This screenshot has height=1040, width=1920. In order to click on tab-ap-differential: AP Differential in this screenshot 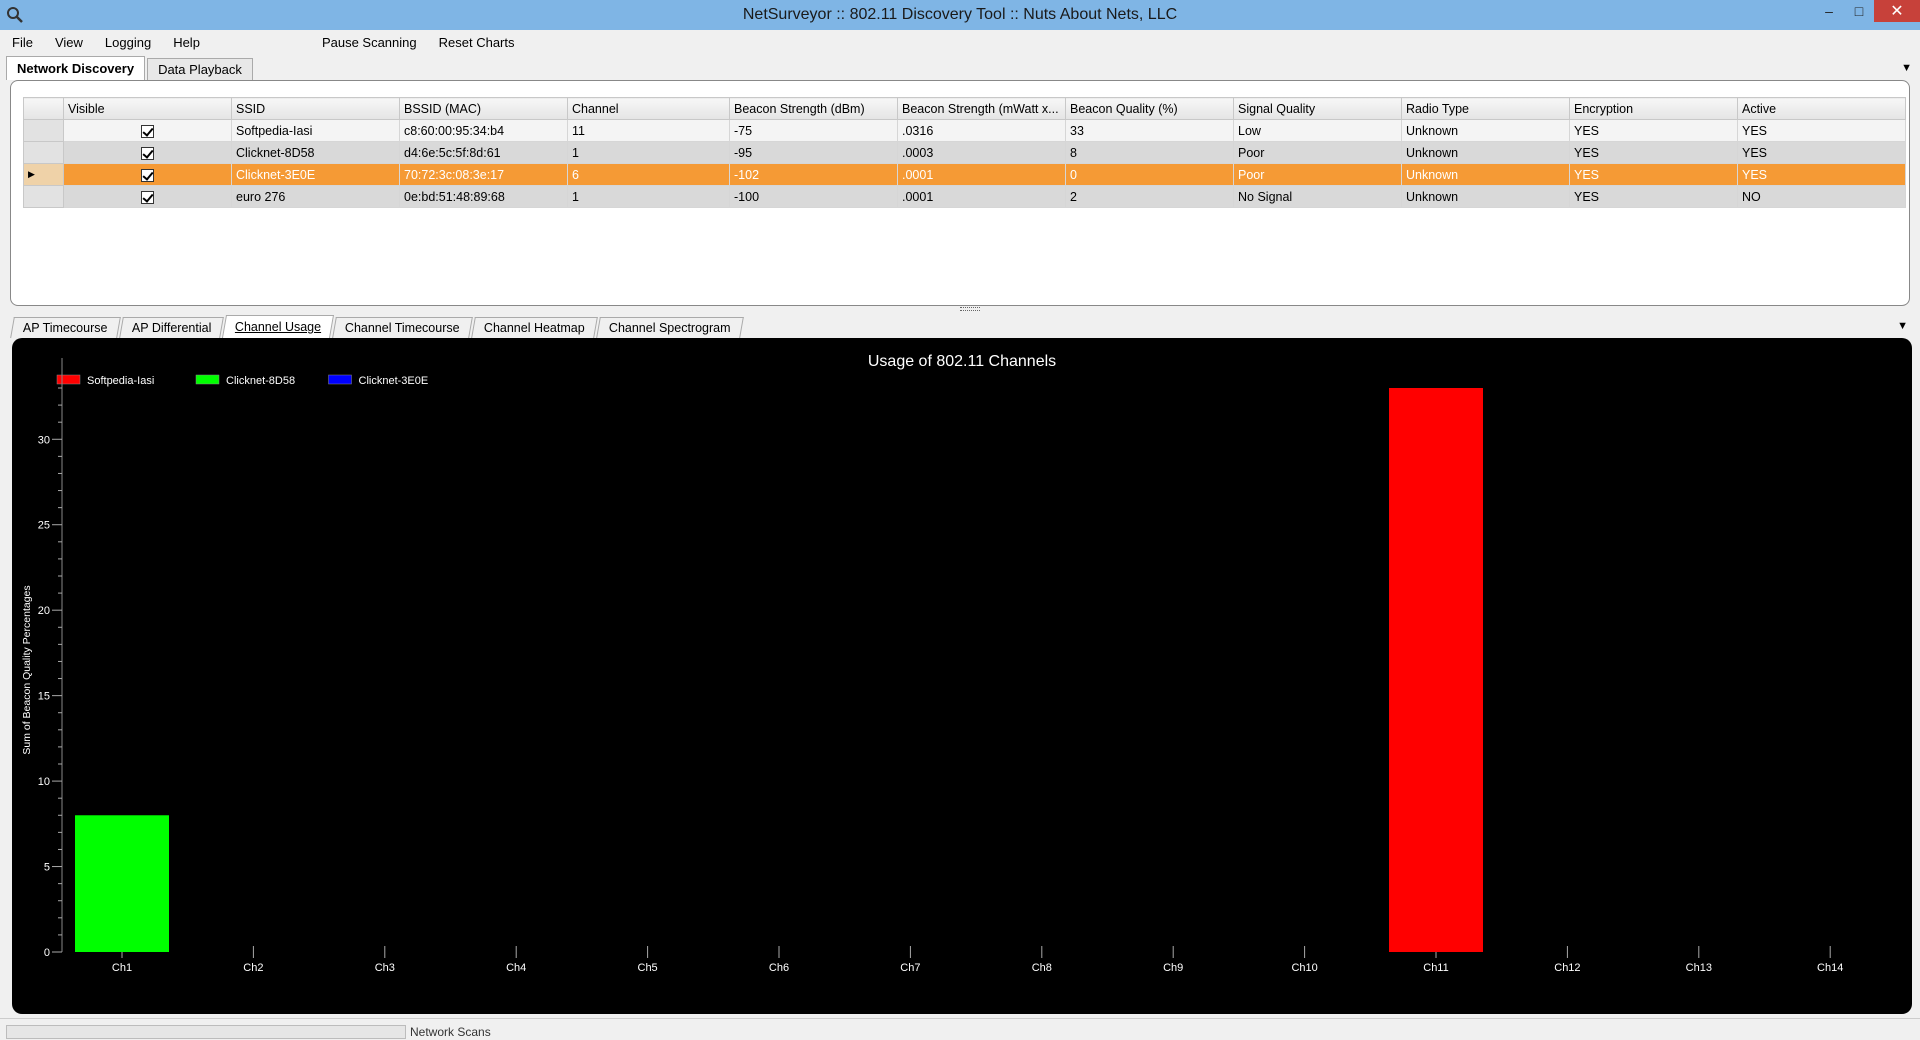, I will do `click(171, 327)`.